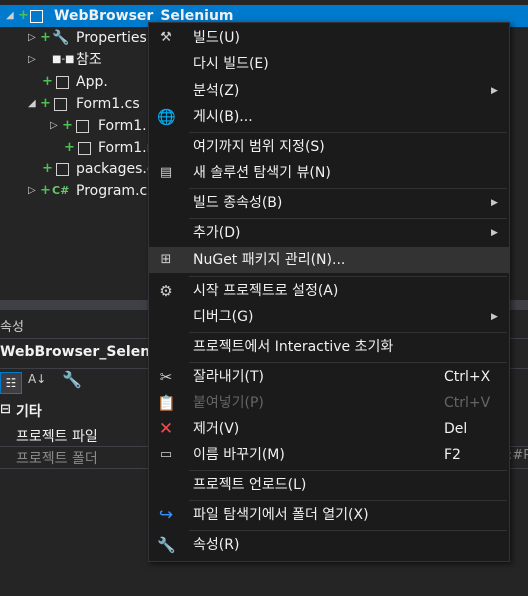 The width and height of the screenshot is (528, 596). I want to click on rename-icon: ▭, so click(166, 454).